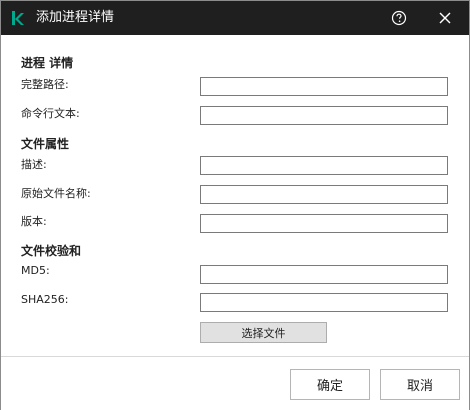 The height and width of the screenshot is (410, 470). I want to click on md5-input, so click(324, 274).